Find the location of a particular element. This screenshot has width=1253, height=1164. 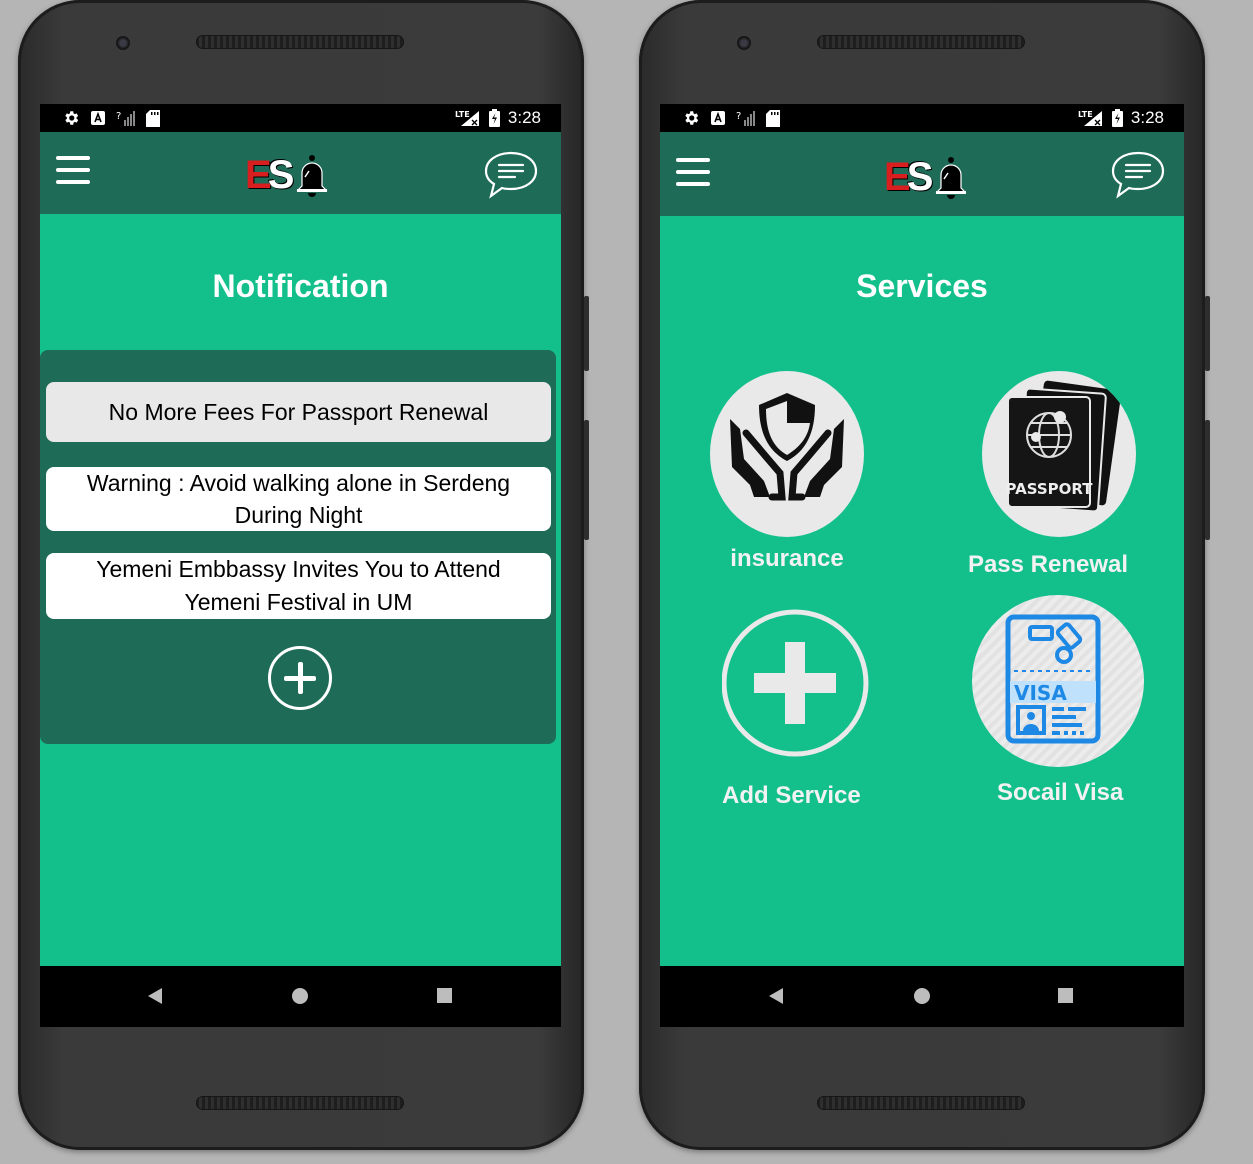

service-insurance: insurance is located at coordinates (787, 476).